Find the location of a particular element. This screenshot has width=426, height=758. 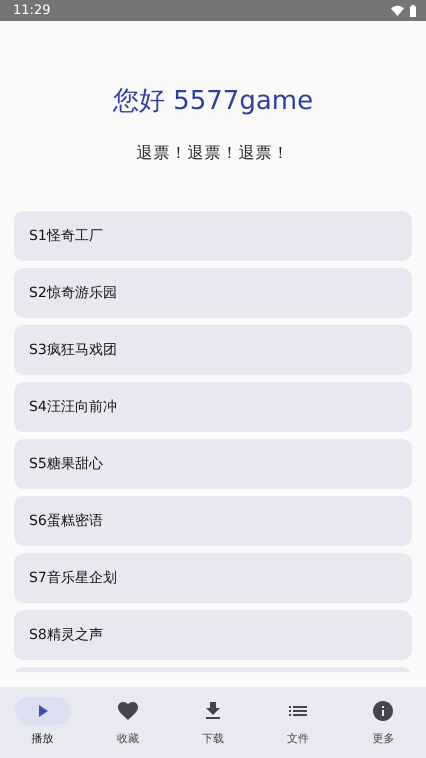

nav-tab: 收藏 is located at coordinates (127, 727).